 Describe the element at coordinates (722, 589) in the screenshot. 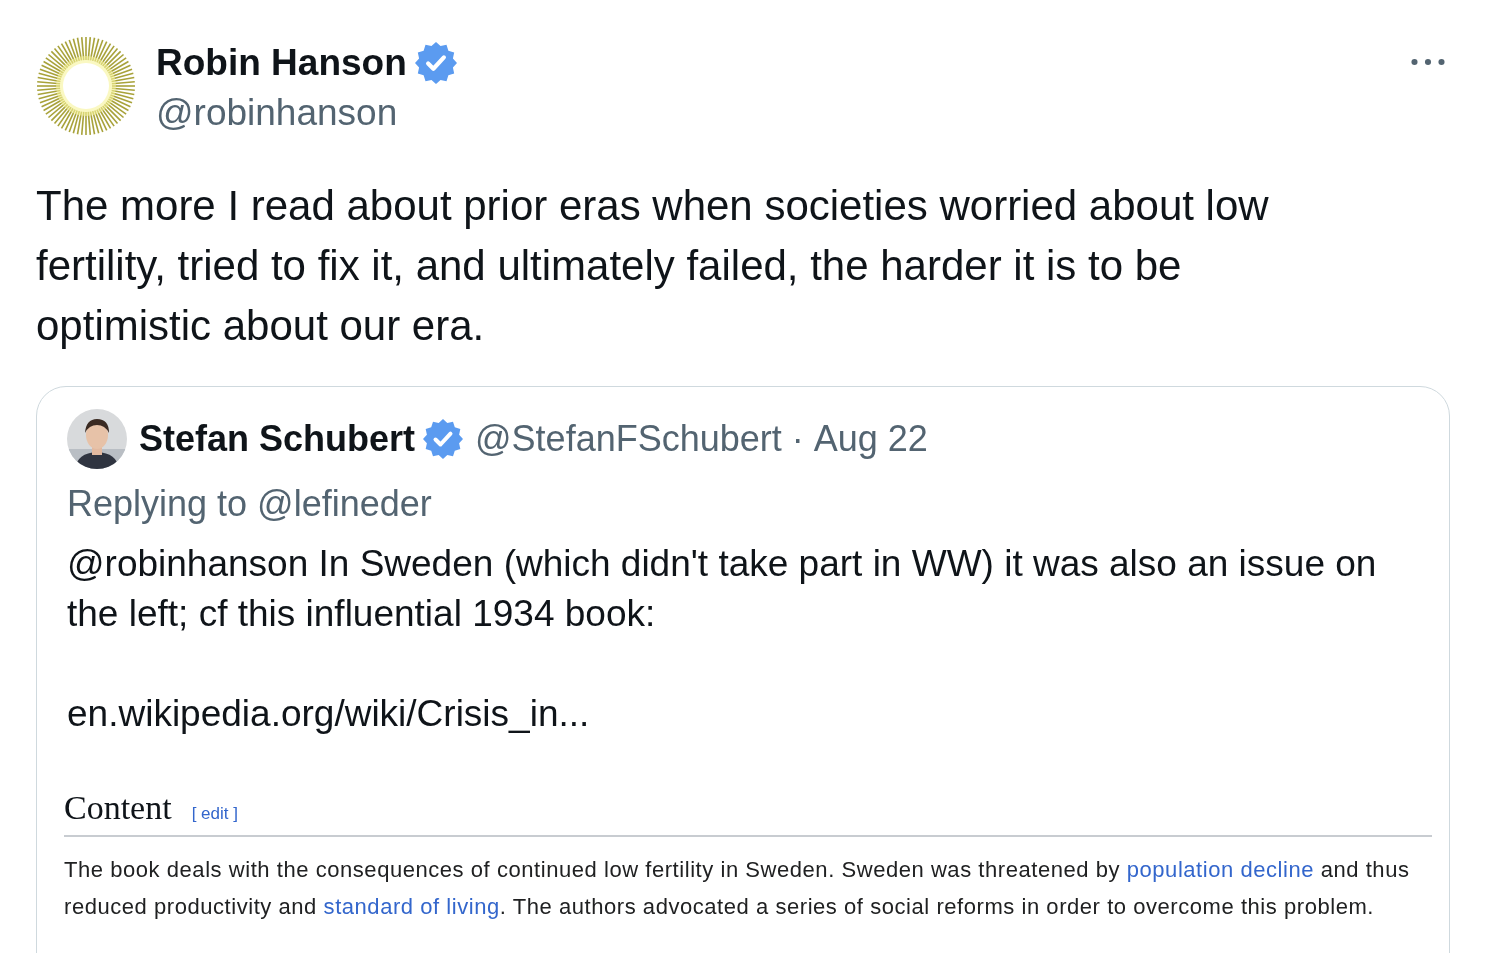

I see `quoted-tweet-text: @robinhanson In Sweden (which didn't take part in WW) it was also an issue on the left; cf this influential 1934 book:` at that location.